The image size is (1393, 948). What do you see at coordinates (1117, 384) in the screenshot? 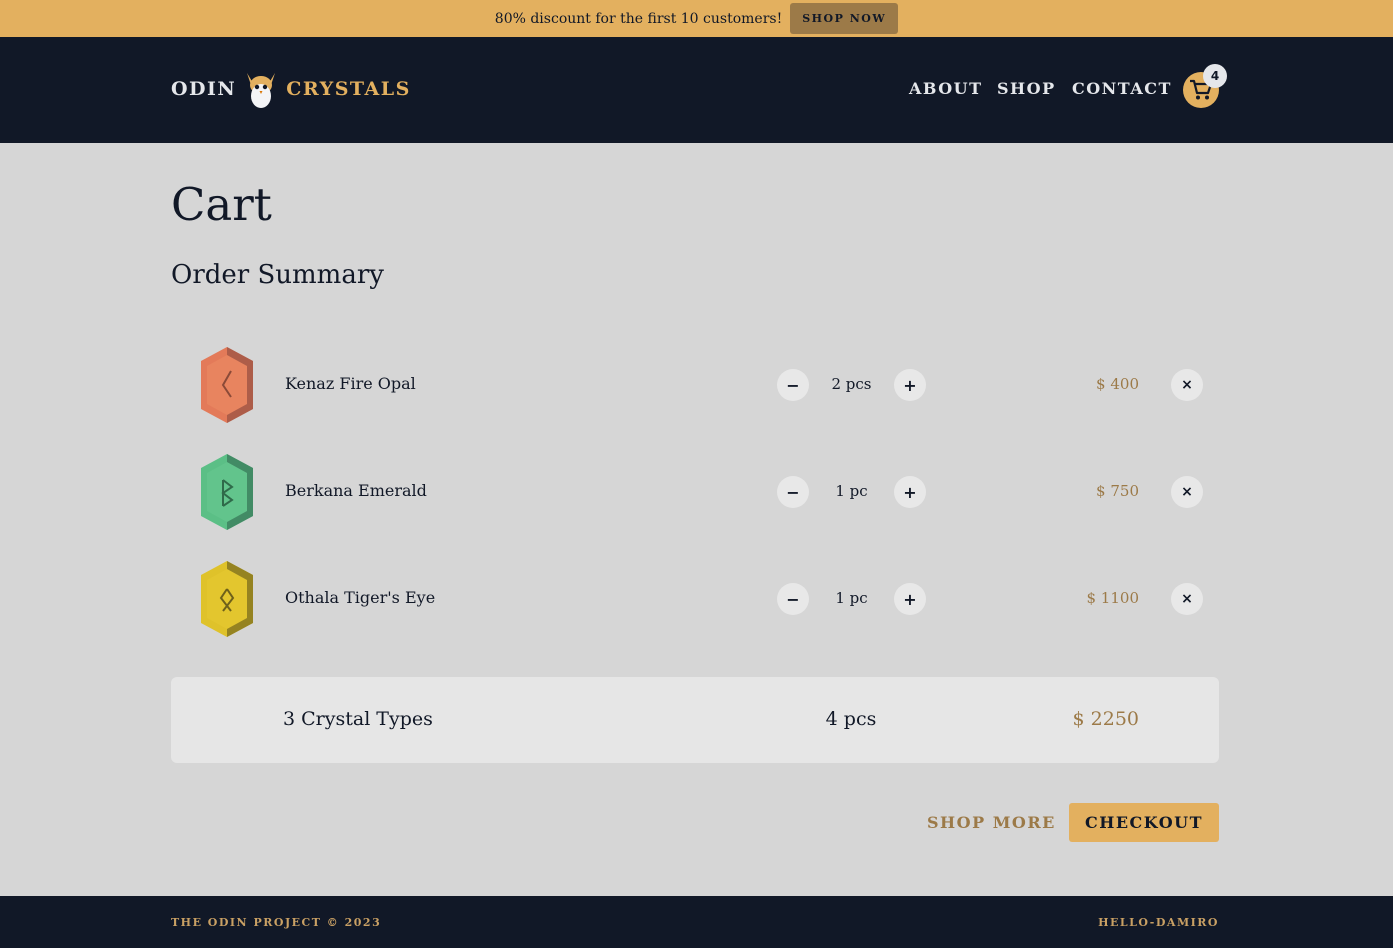
I see `item-price: $ 400` at bounding box center [1117, 384].